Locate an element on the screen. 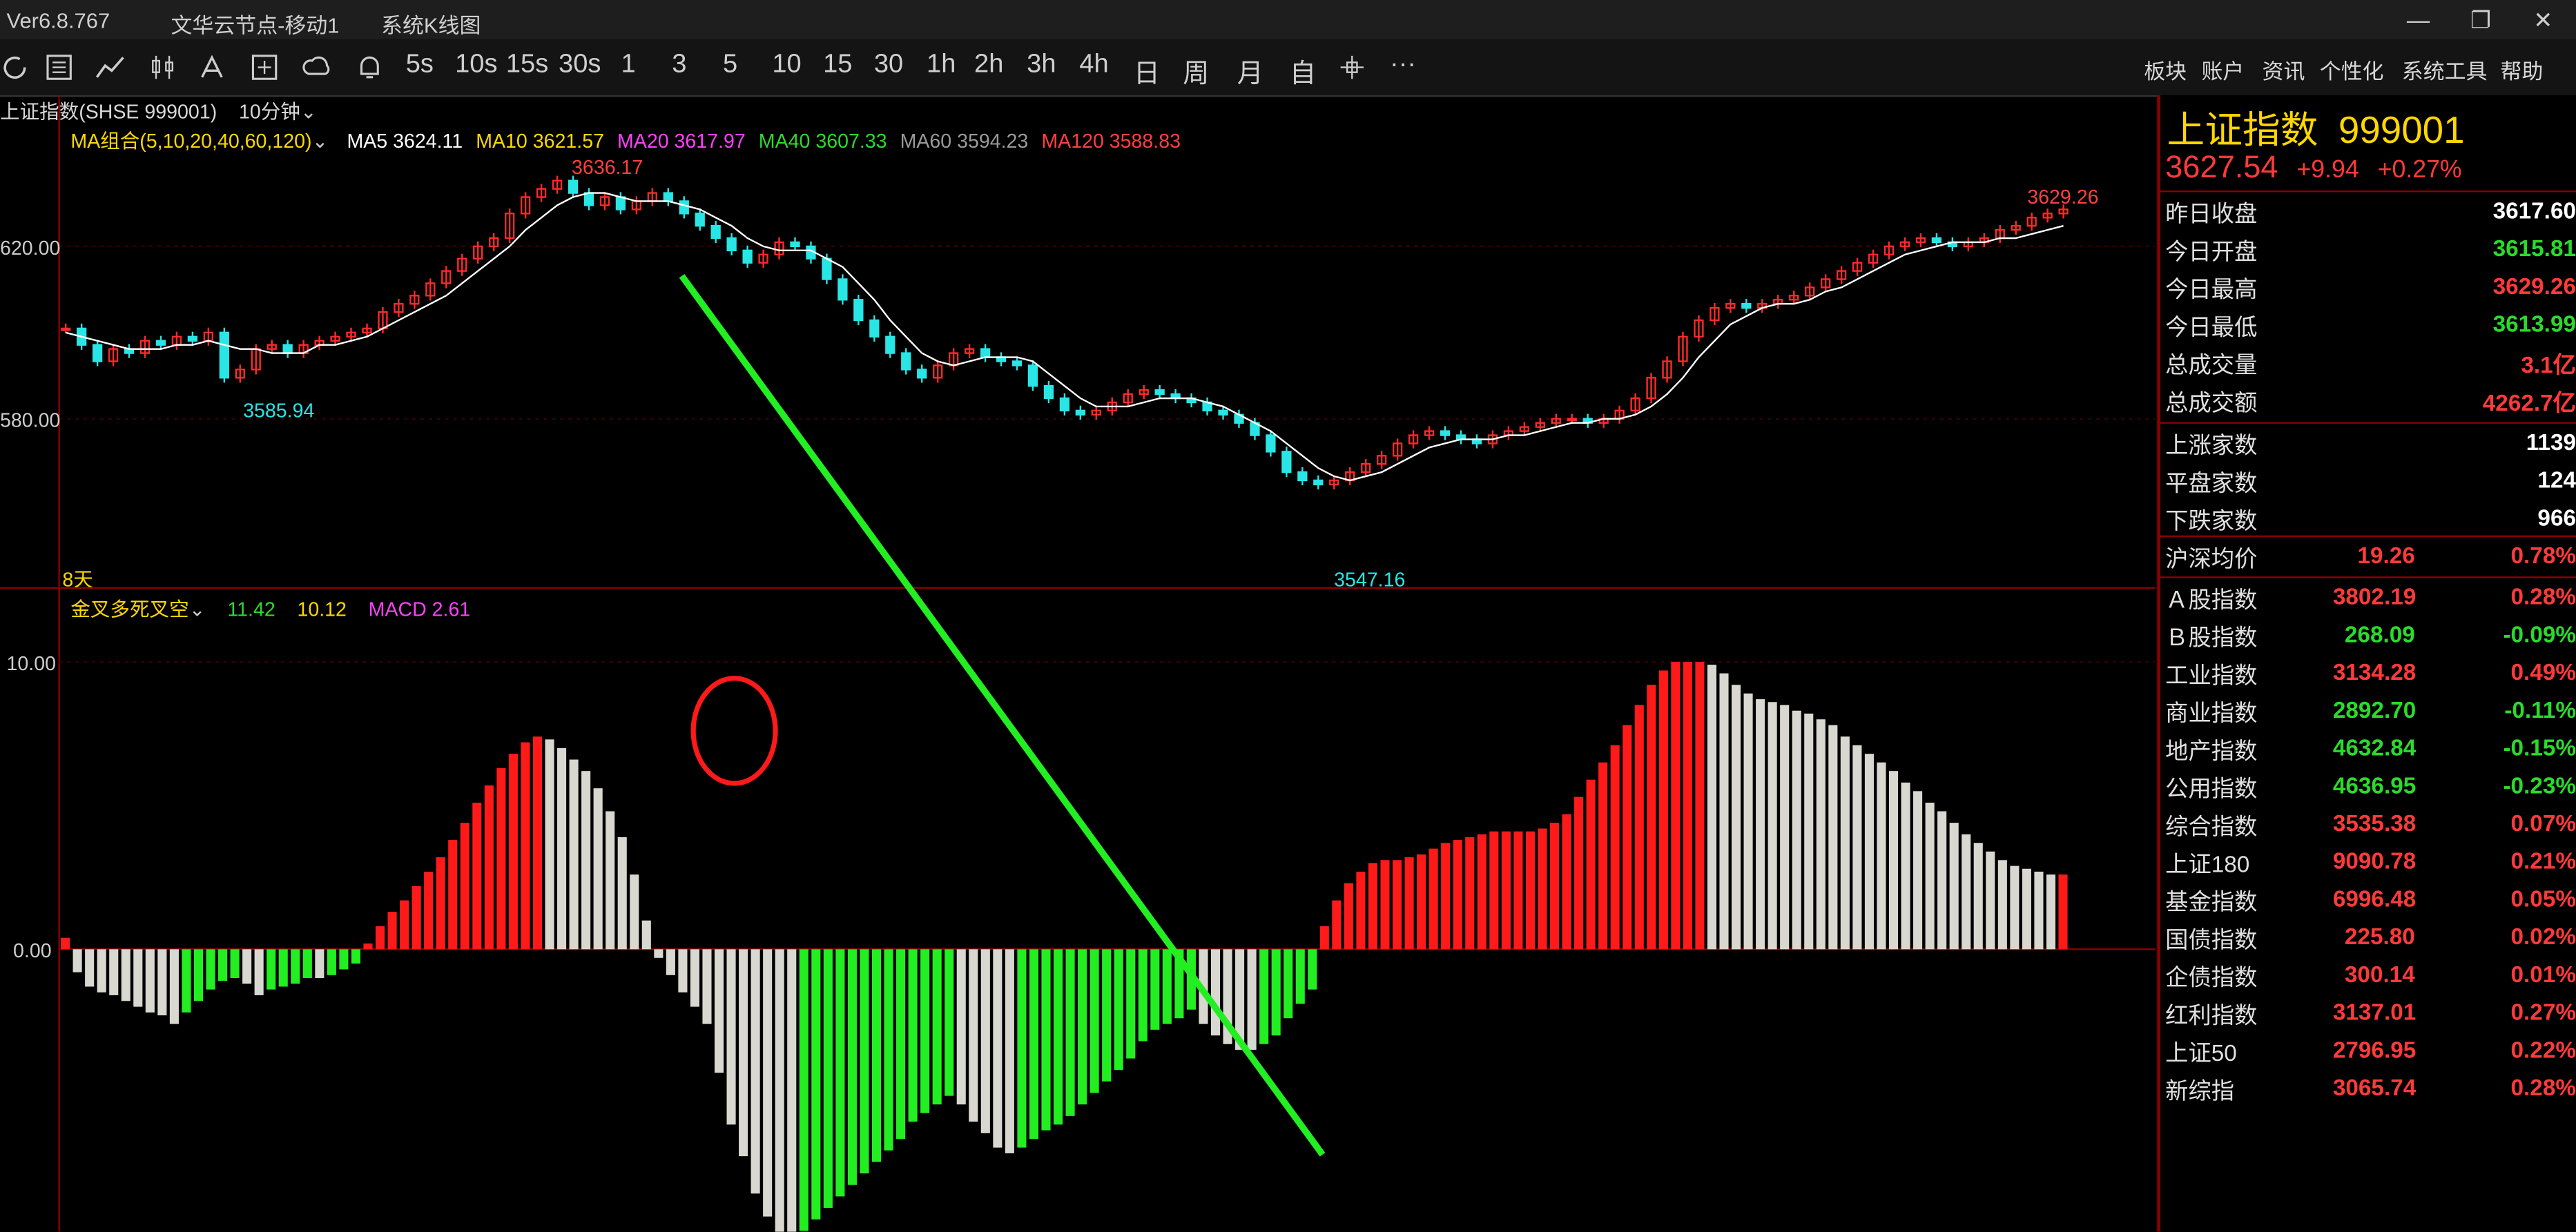 This screenshot has width=2576, height=1232. index-row: 企债指数 300.14 0.01% is located at coordinates (2368, 975).